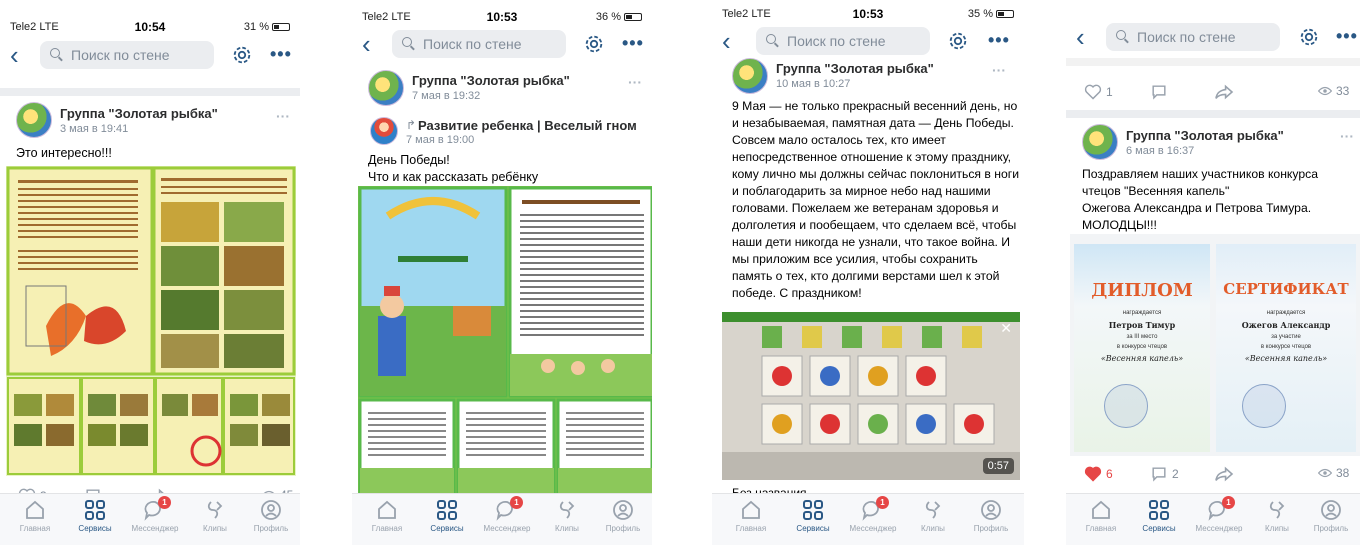 This screenshot has width=1360, height=545. Describe the element at coordinates (516, 502) in the screenshot. I see `messenger-badge: 1` at that location.